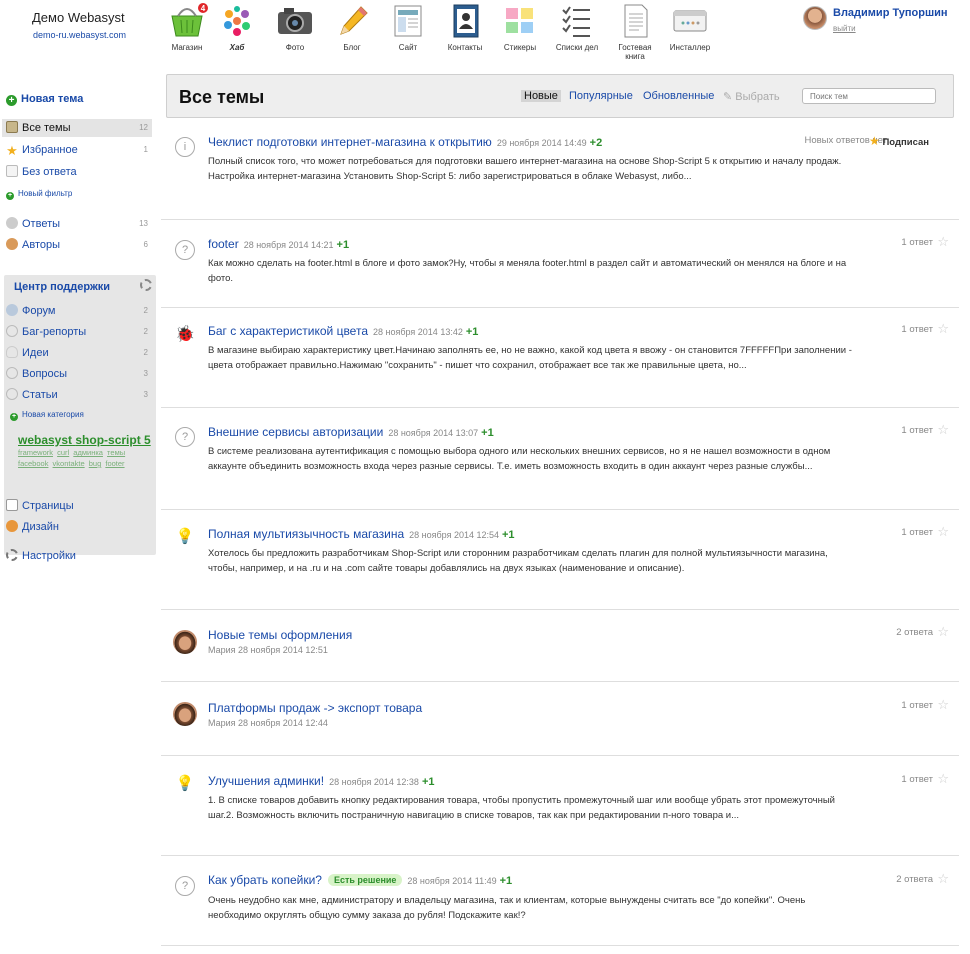 The height and width of the screenshot is (954, 970). Describe the element at coordinates (690, 27) in the screenshot. I see `app-installer: Инсталлер` at that location.